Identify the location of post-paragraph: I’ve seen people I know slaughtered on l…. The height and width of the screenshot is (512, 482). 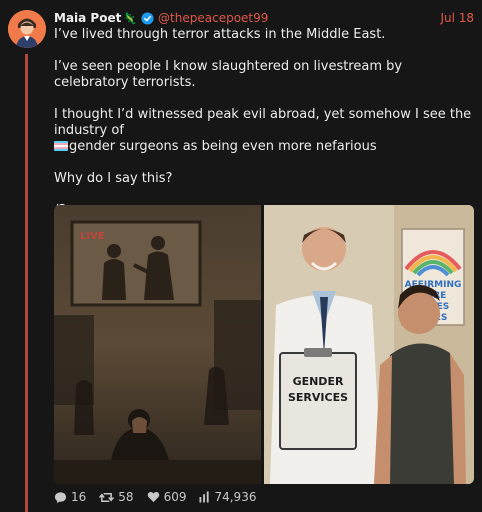
(228, 74).